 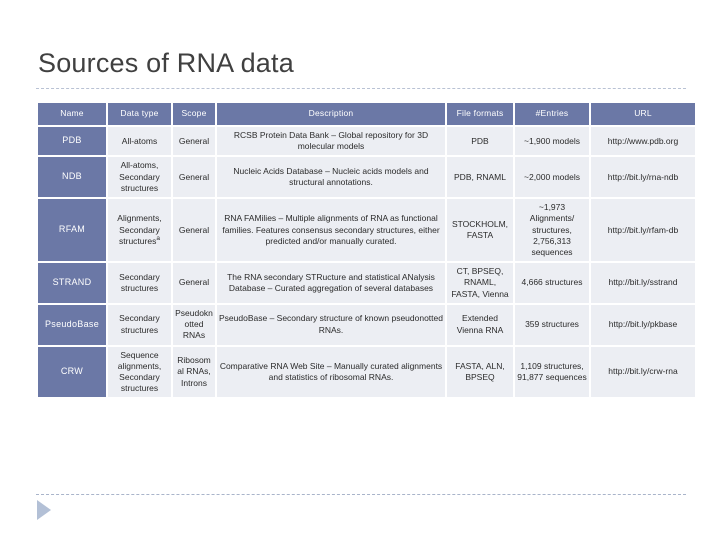 I want to click on cell-url: http://bit.ly/rna-ndb, so click(x=643, y=177).